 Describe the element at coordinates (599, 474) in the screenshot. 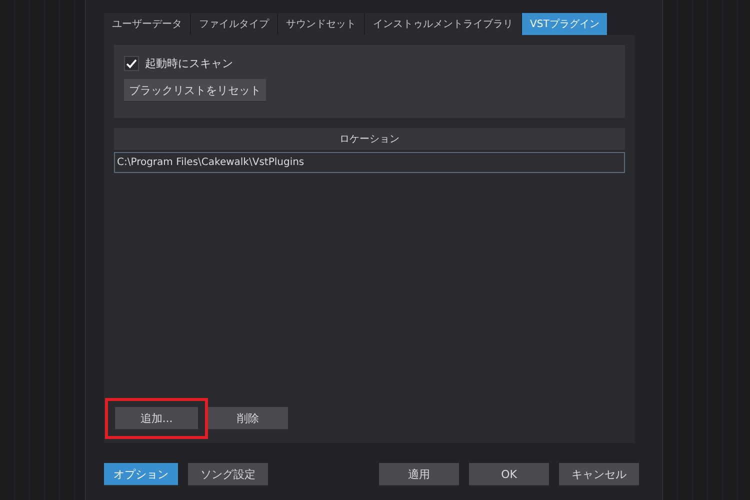

I see `footer-button: キャンセル` at that location.